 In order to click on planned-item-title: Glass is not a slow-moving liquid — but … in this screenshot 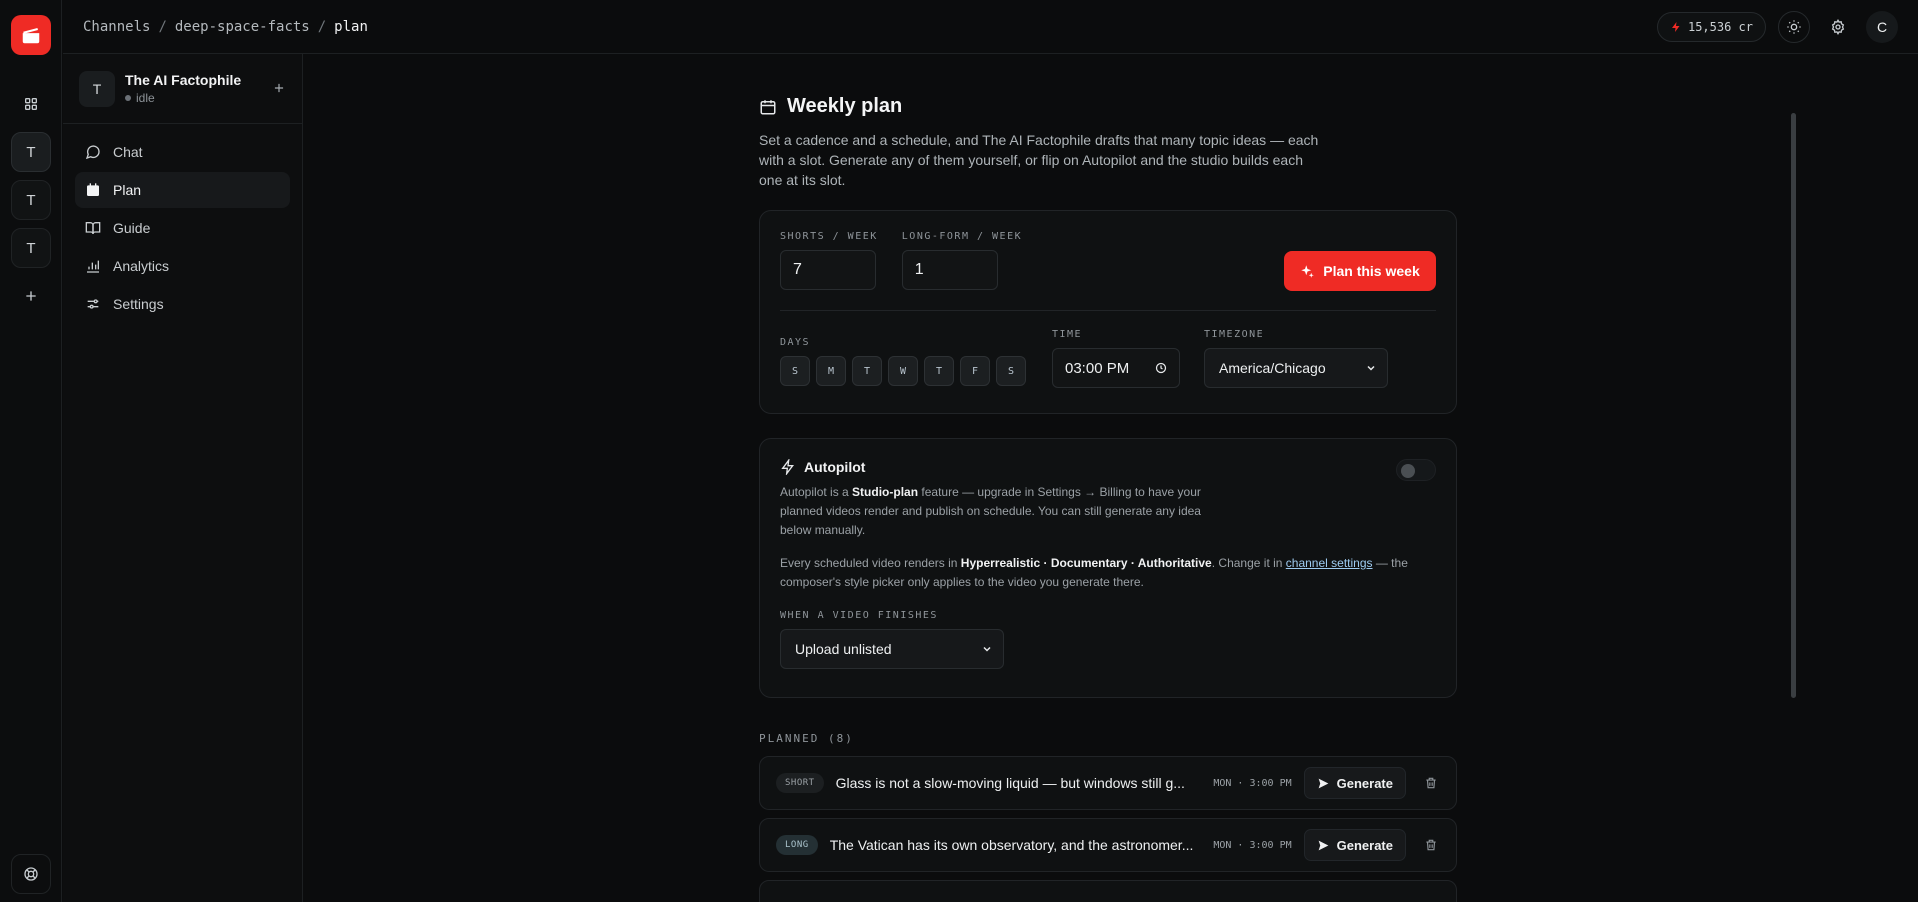, I will do `click(1019, 783)`.